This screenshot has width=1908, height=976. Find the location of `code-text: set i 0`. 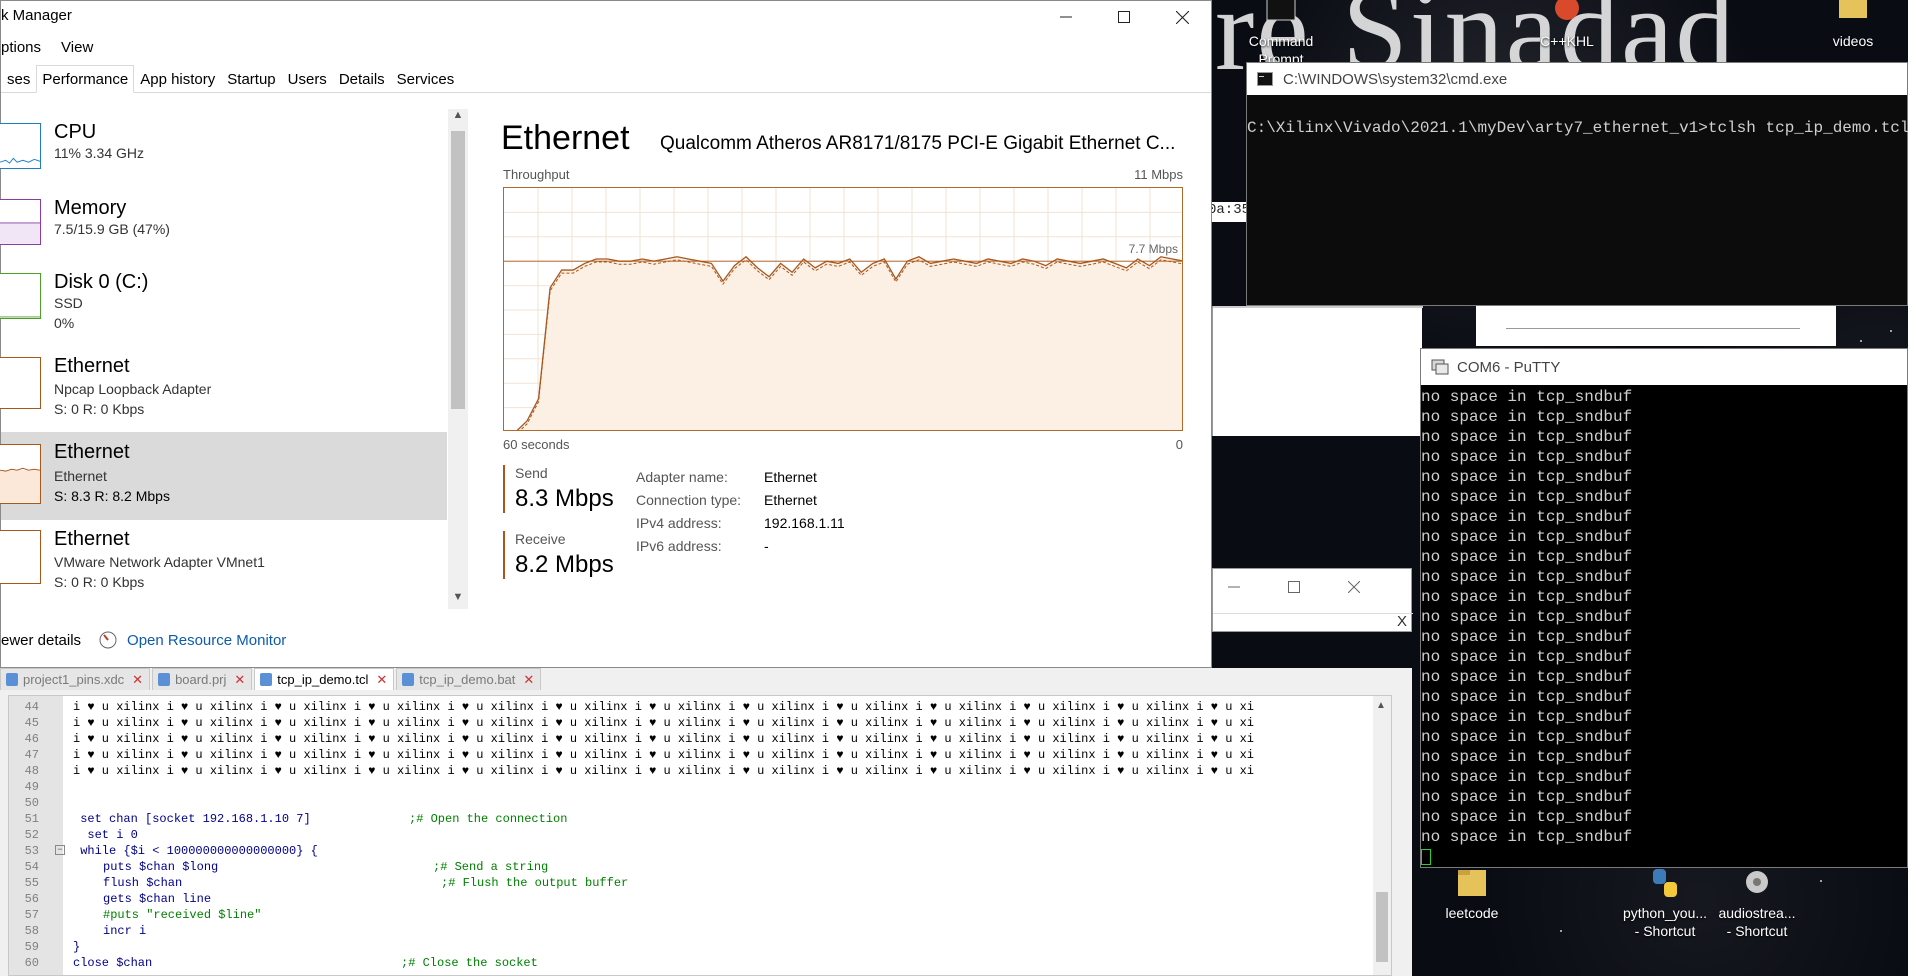

code-text: set i 0 is located at coordinates (105, 835).